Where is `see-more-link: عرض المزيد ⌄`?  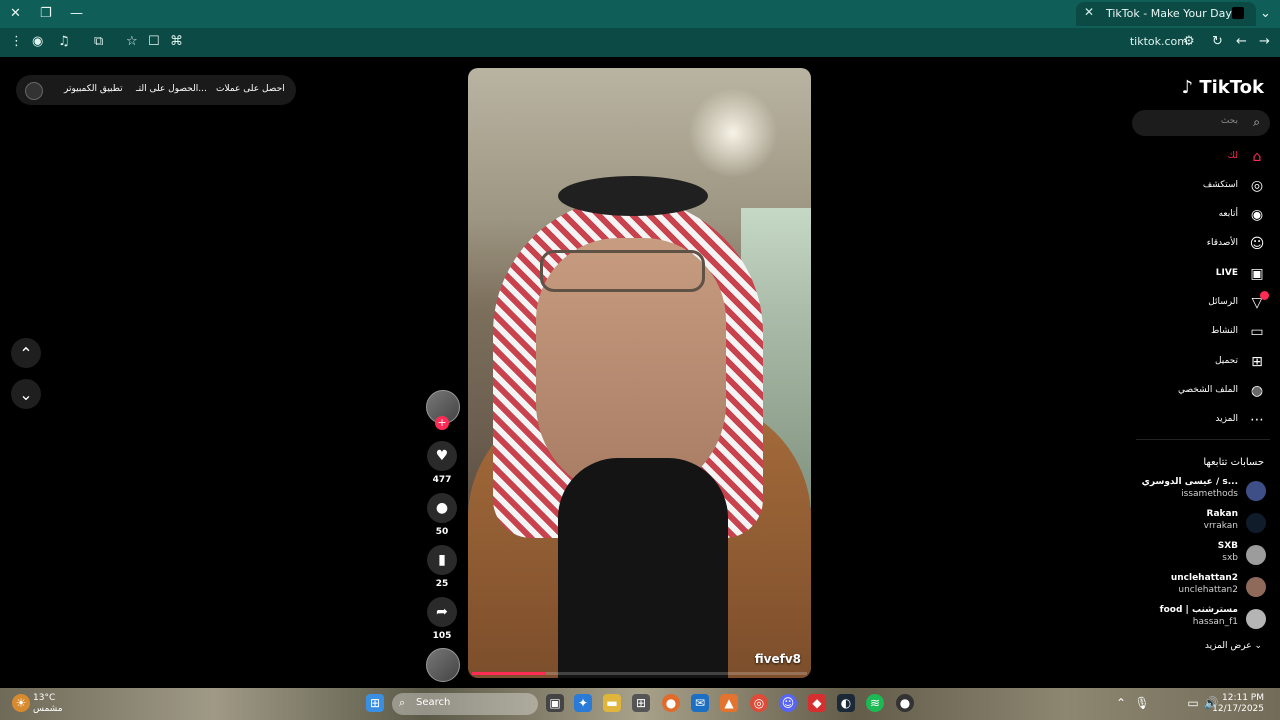
see-more-link: عرض المزيد ⌄ is located at coordinates (1233, 646).